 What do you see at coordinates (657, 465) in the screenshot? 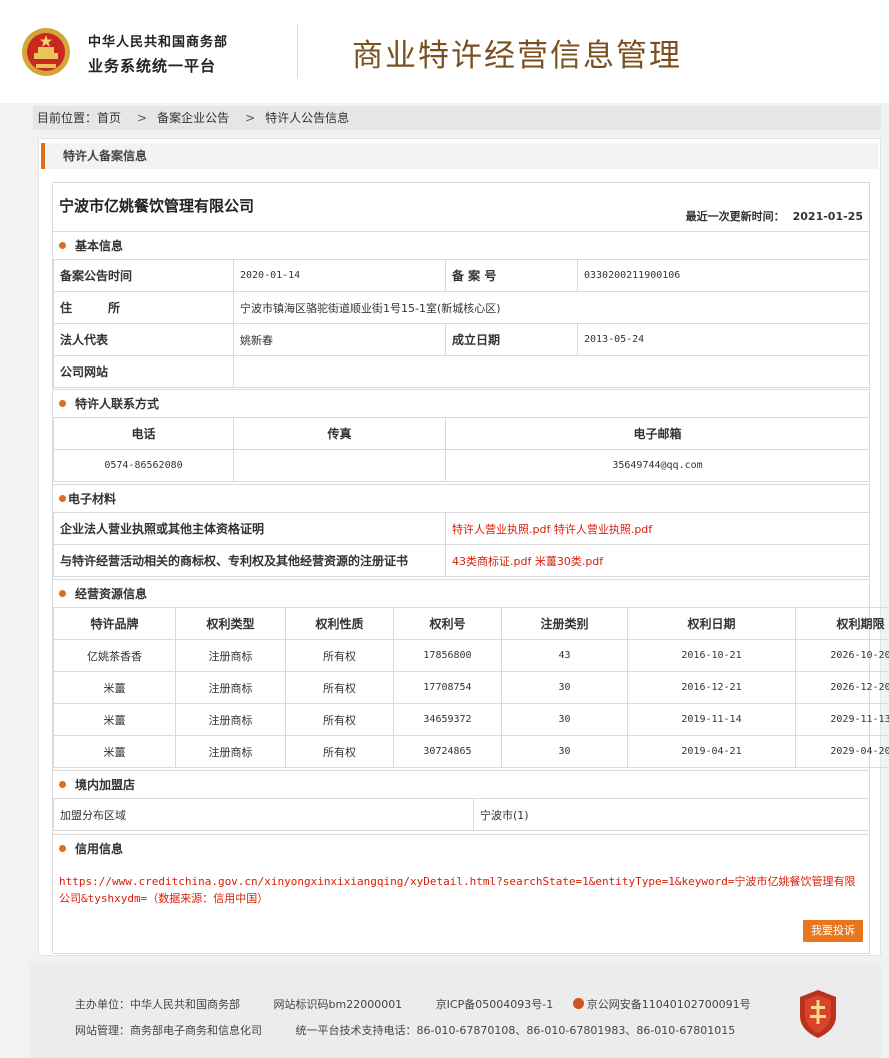
I see `email-value: 35649744@qq.com` at bounding box center [657, 465].